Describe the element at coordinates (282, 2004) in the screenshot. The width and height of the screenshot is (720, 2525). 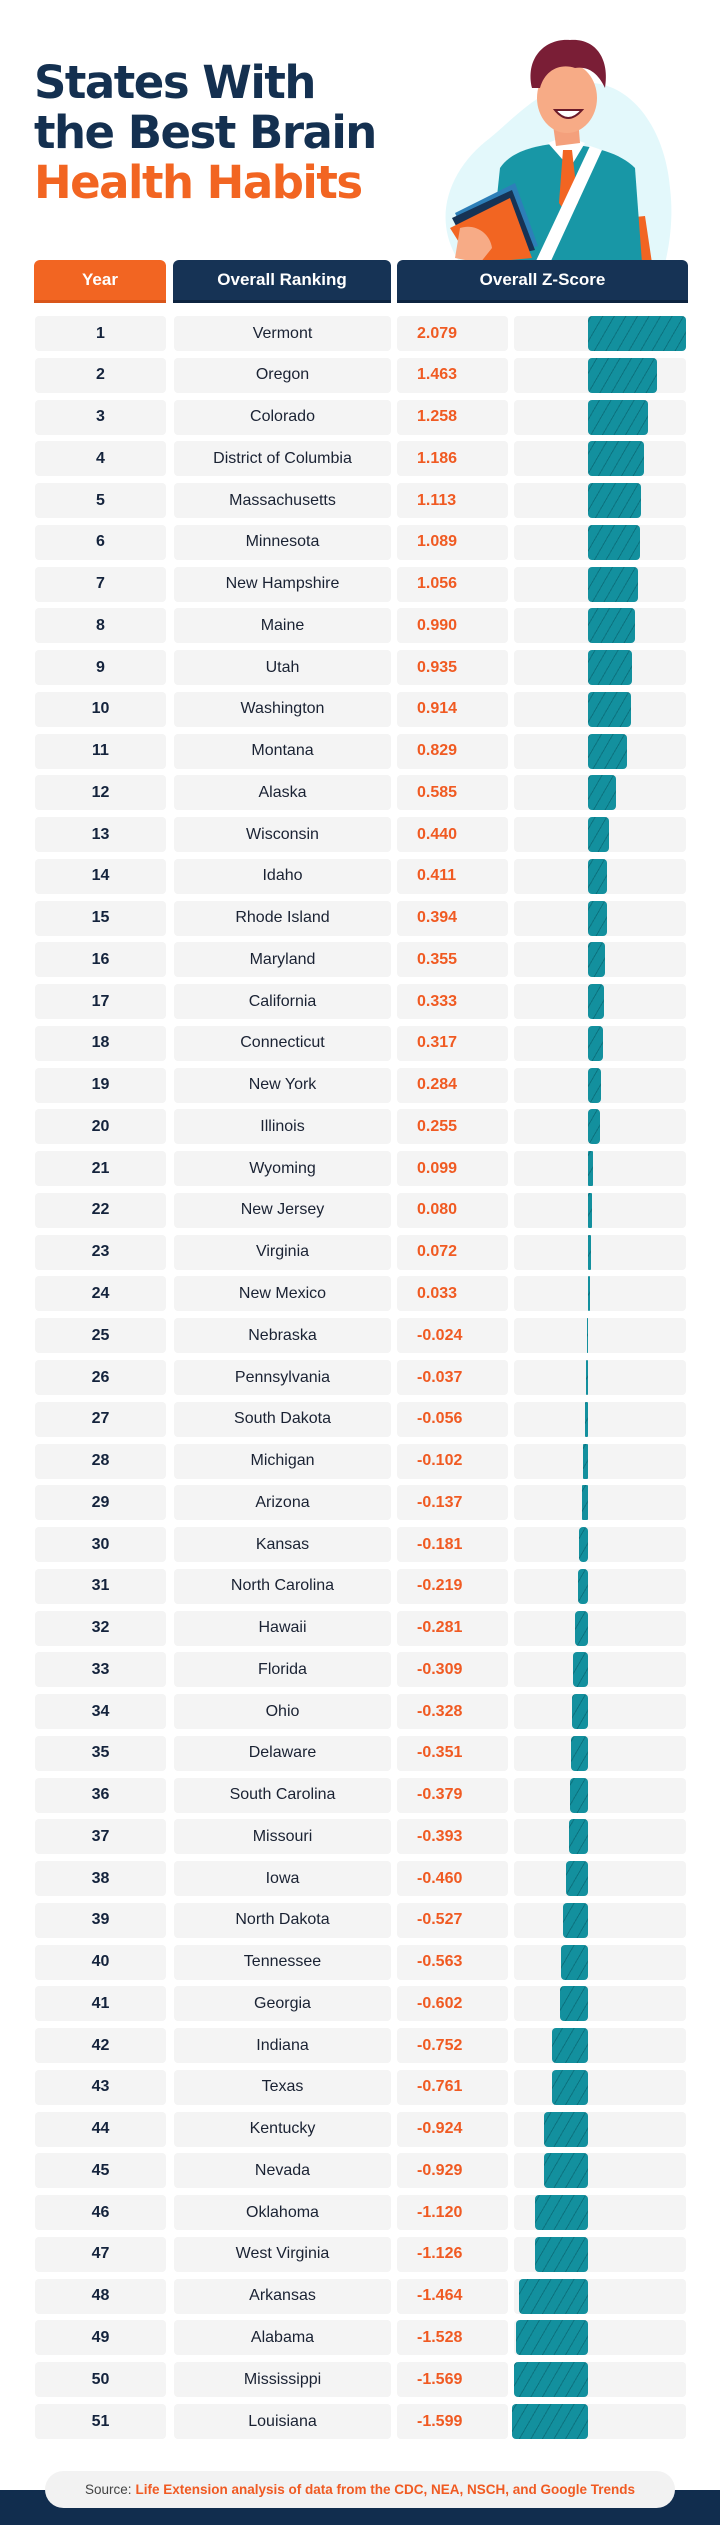
I see `state-name-cell: Georgia` at that location.